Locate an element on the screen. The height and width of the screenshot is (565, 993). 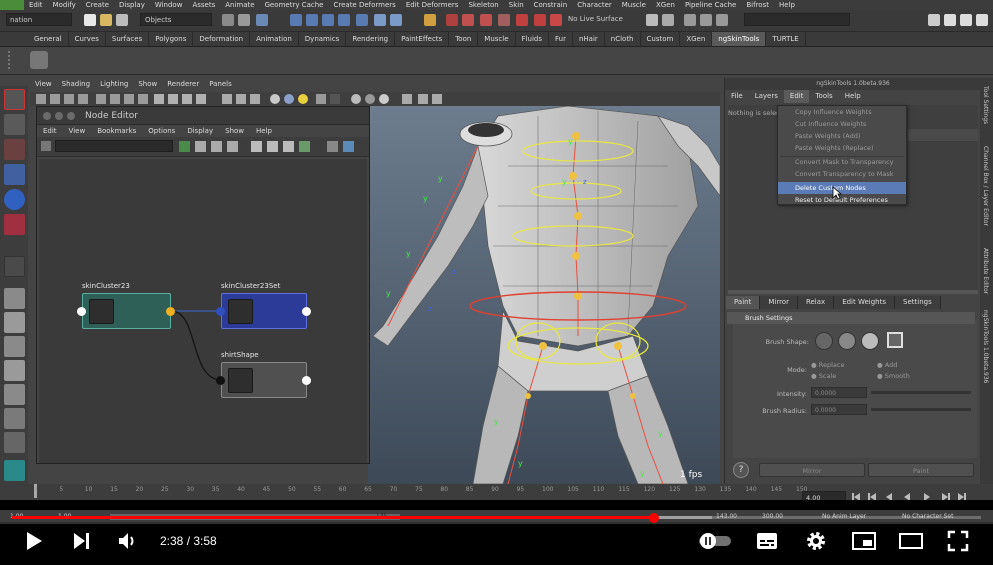
subtitles-icon is located at coordinates (767, 541).